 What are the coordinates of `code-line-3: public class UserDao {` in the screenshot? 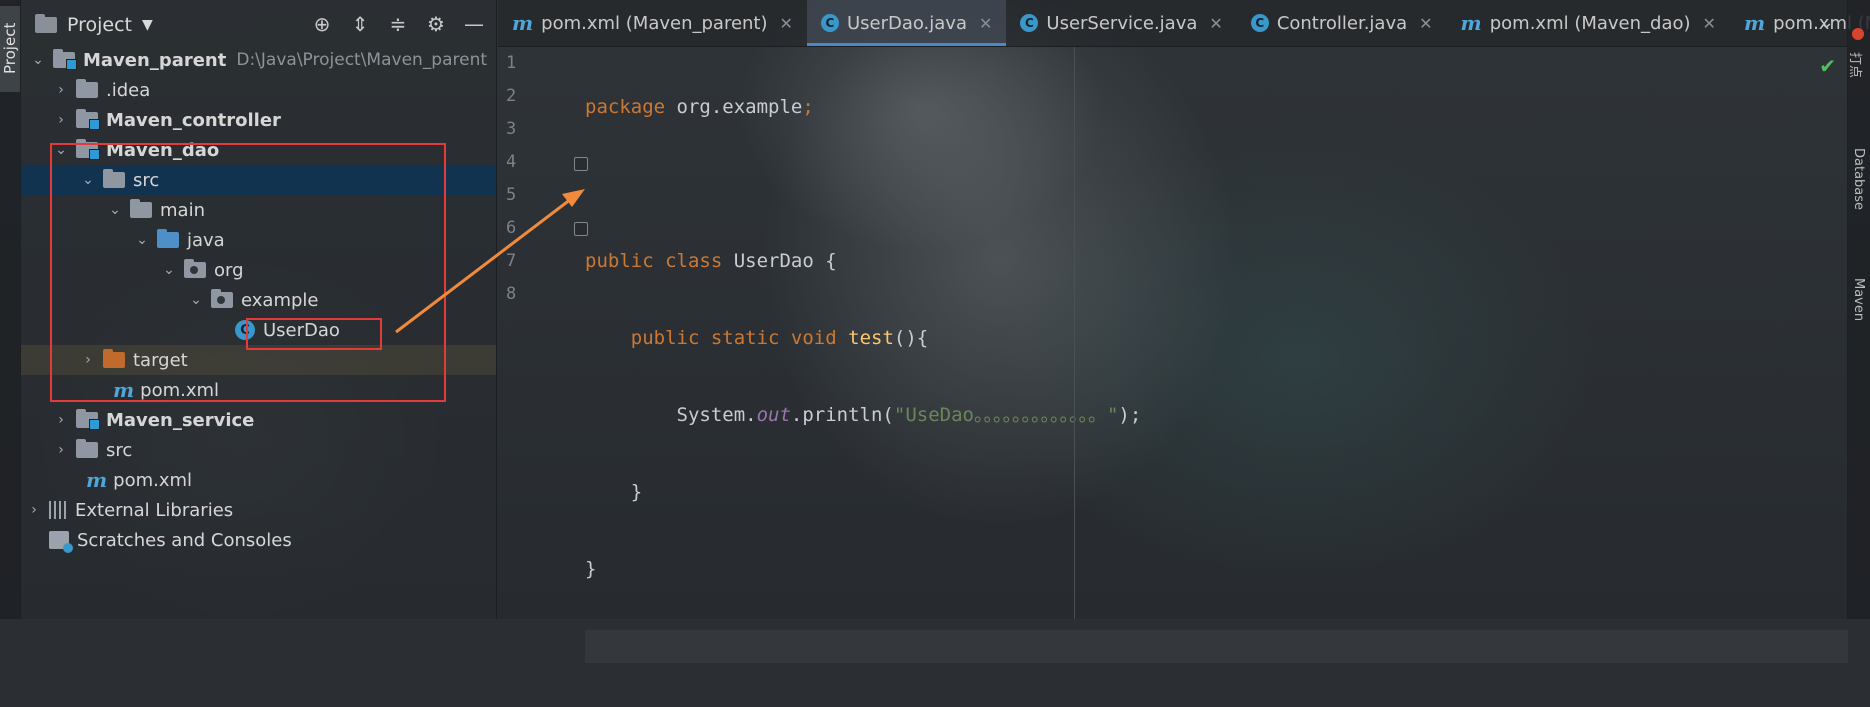 It's located at (1216, 261).